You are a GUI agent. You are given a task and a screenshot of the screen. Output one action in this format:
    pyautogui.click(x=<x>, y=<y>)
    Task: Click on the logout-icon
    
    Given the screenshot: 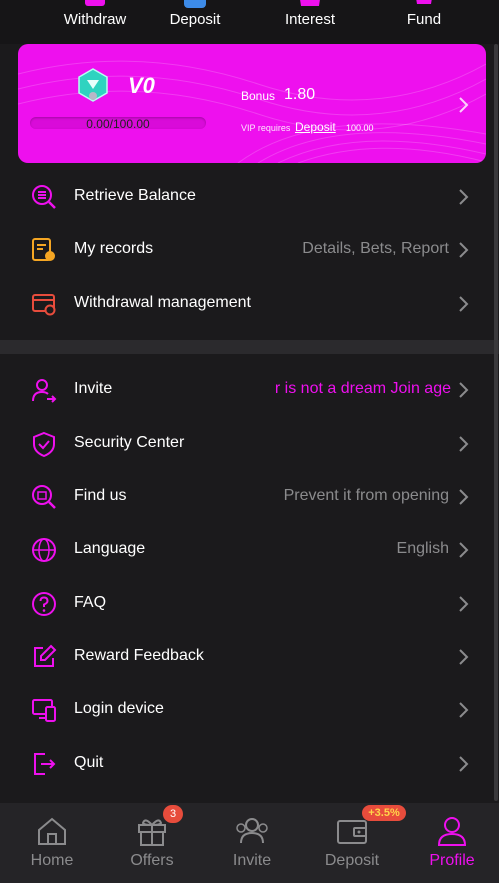 What is the action you would take?
    pyautogui.click(x=45, y=764)
    